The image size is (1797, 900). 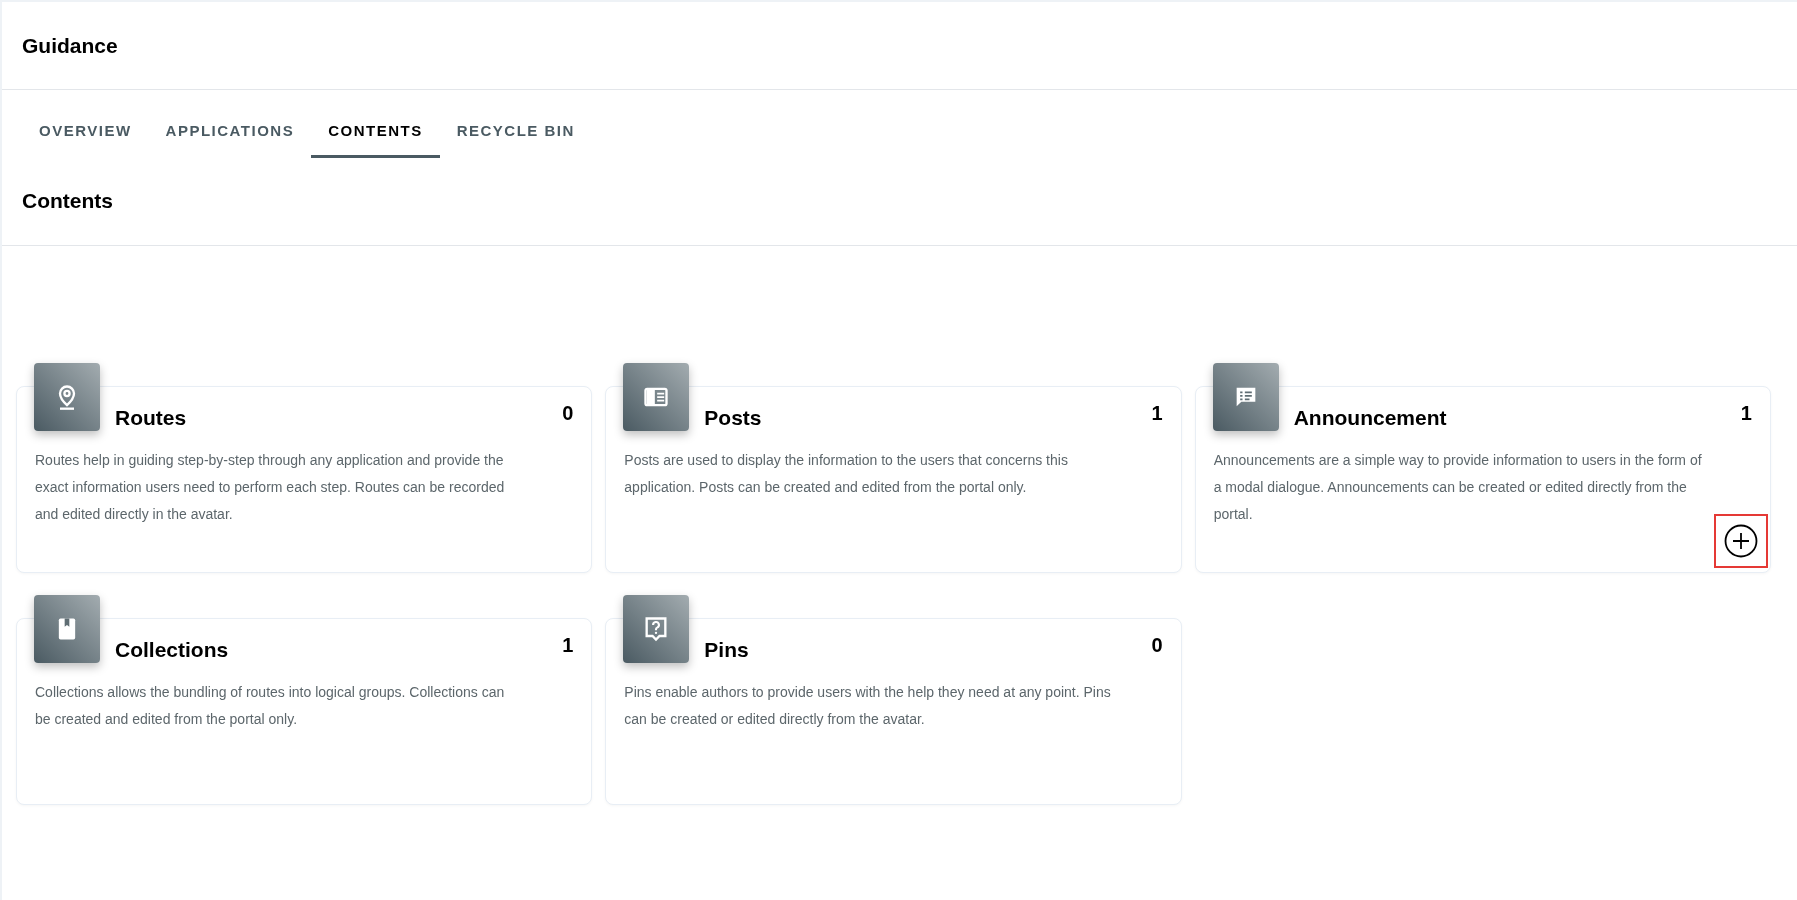 What do you see at coordinates (868, 706) in the screenshot?
I see `card-description: Pins enable authors to provide users with the help they need at any point. Pins can be created or edited directly from the avatar.` at bounding box center [868, 706].